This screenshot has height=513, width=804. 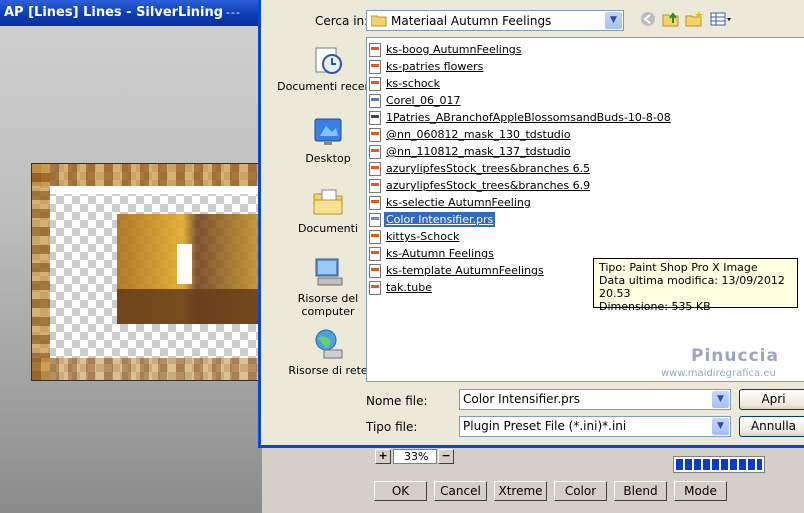 What do you see at coordinates (440, 219) in the screenshot?
I see `file-name: Color Intensifier.prs` at bounding box center [440, 219].